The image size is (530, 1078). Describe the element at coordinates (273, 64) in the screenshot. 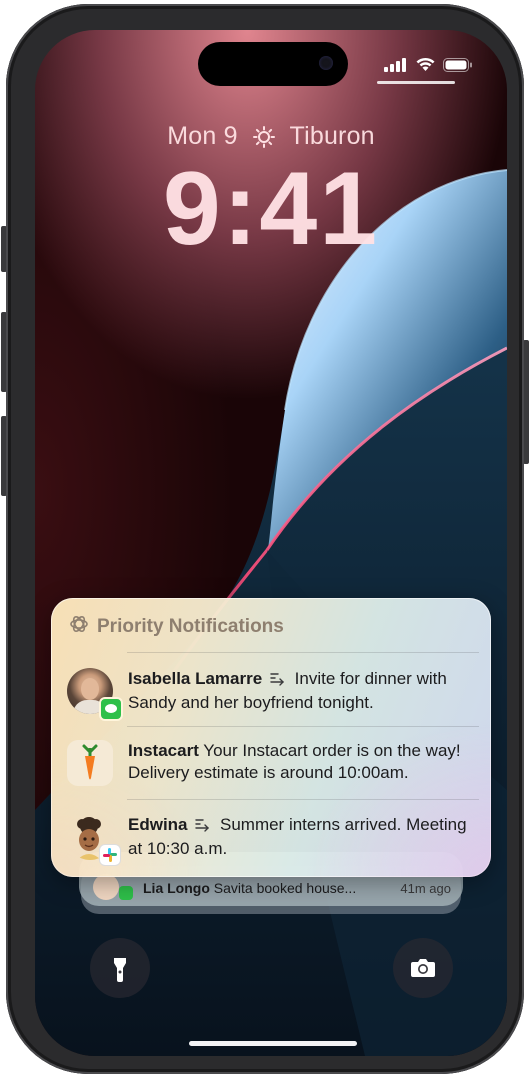

I see `dynamic-island` at that location.